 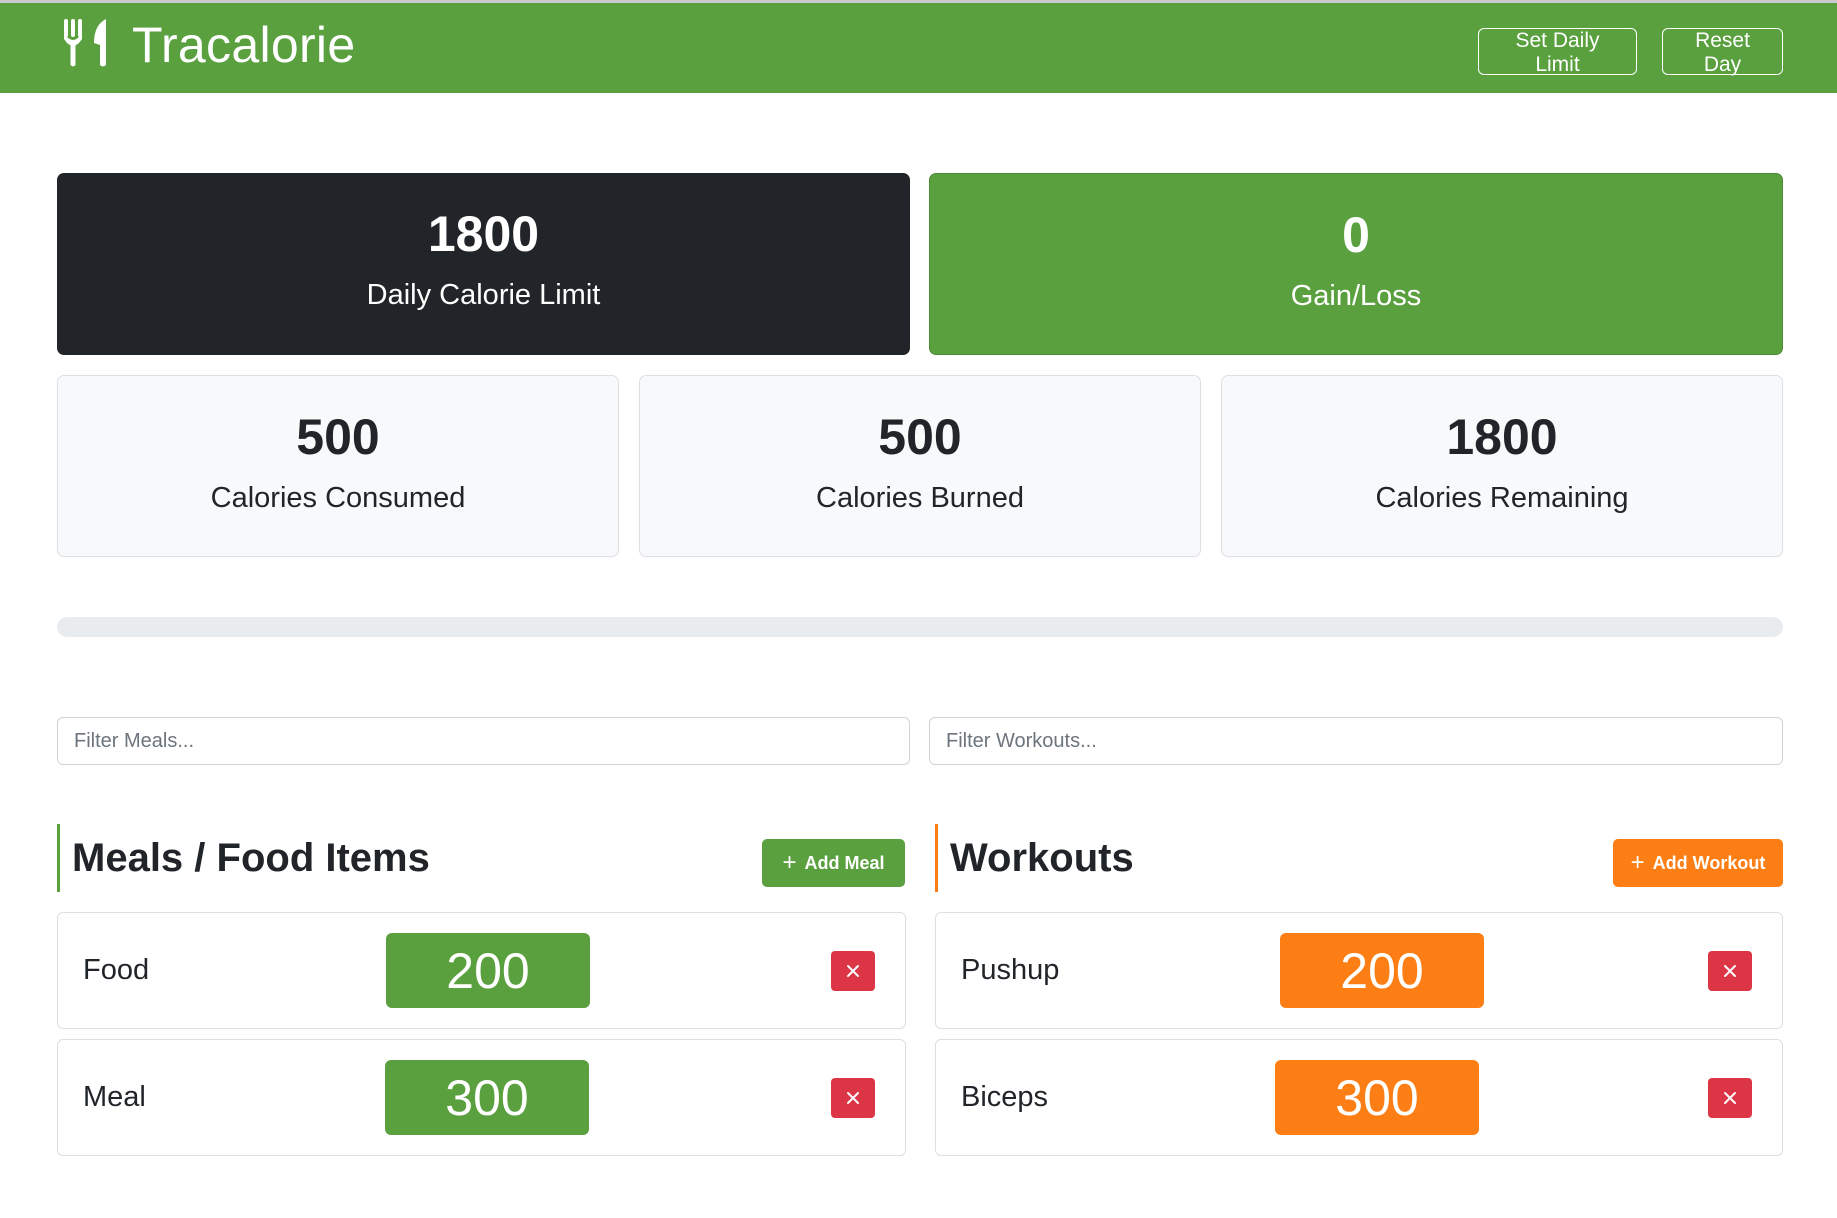 I want to click on add-meal-label: Add Meal, so click(x=844, y=862).